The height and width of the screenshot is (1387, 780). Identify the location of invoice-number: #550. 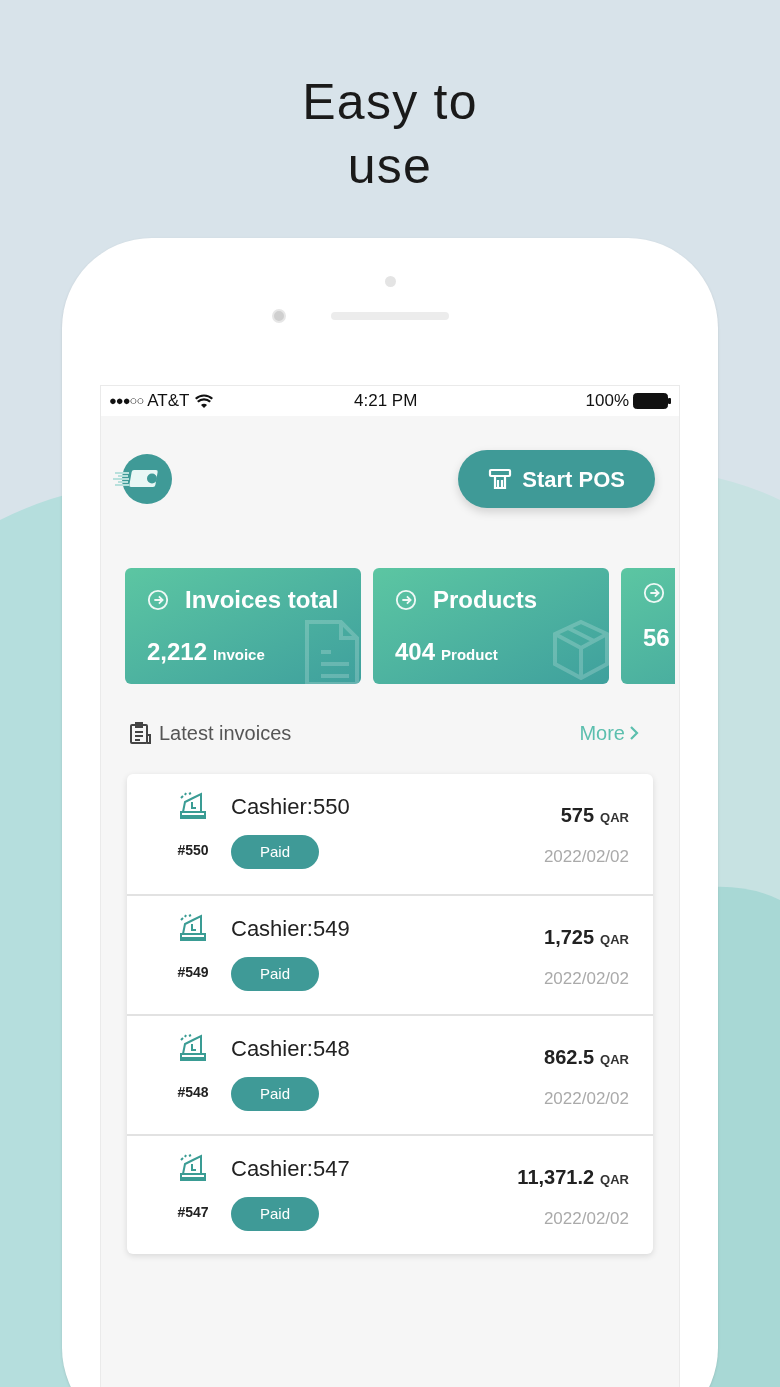
(193, 850).